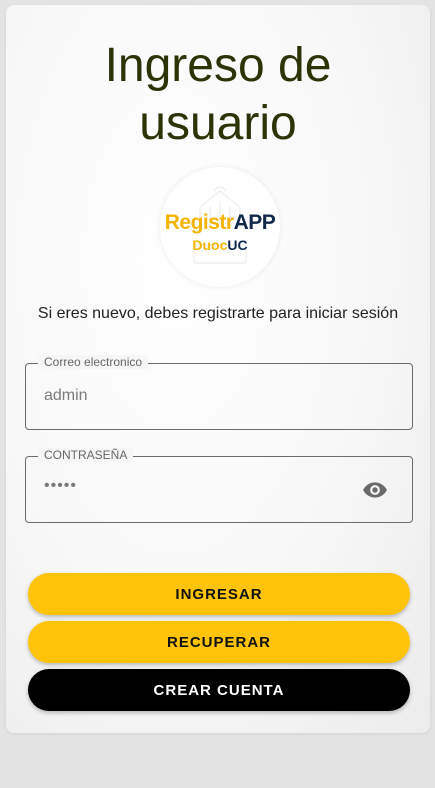 This screenshot has height=788, width=435. What do you see at coordinates (86, 455) in the screenshot?
I see `password-label: CONTRASEÑA` at bounding box center [86, 455].